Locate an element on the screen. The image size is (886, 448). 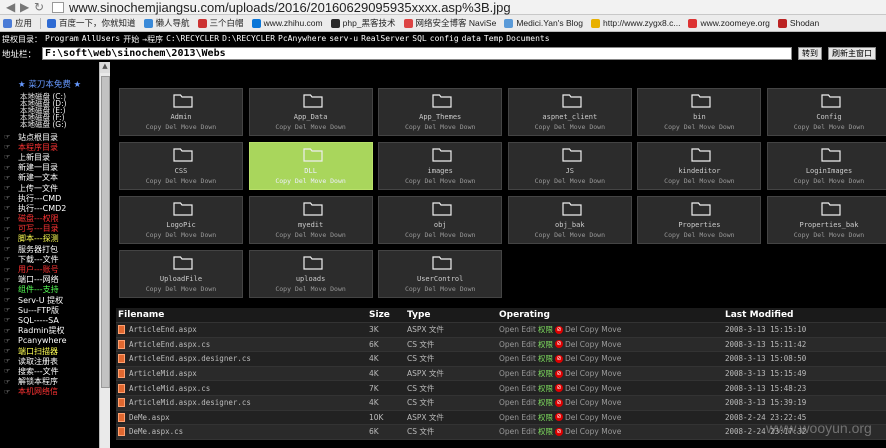
sidebar-item: ☞ 服务器打包 is located at coordinates (51, 249).